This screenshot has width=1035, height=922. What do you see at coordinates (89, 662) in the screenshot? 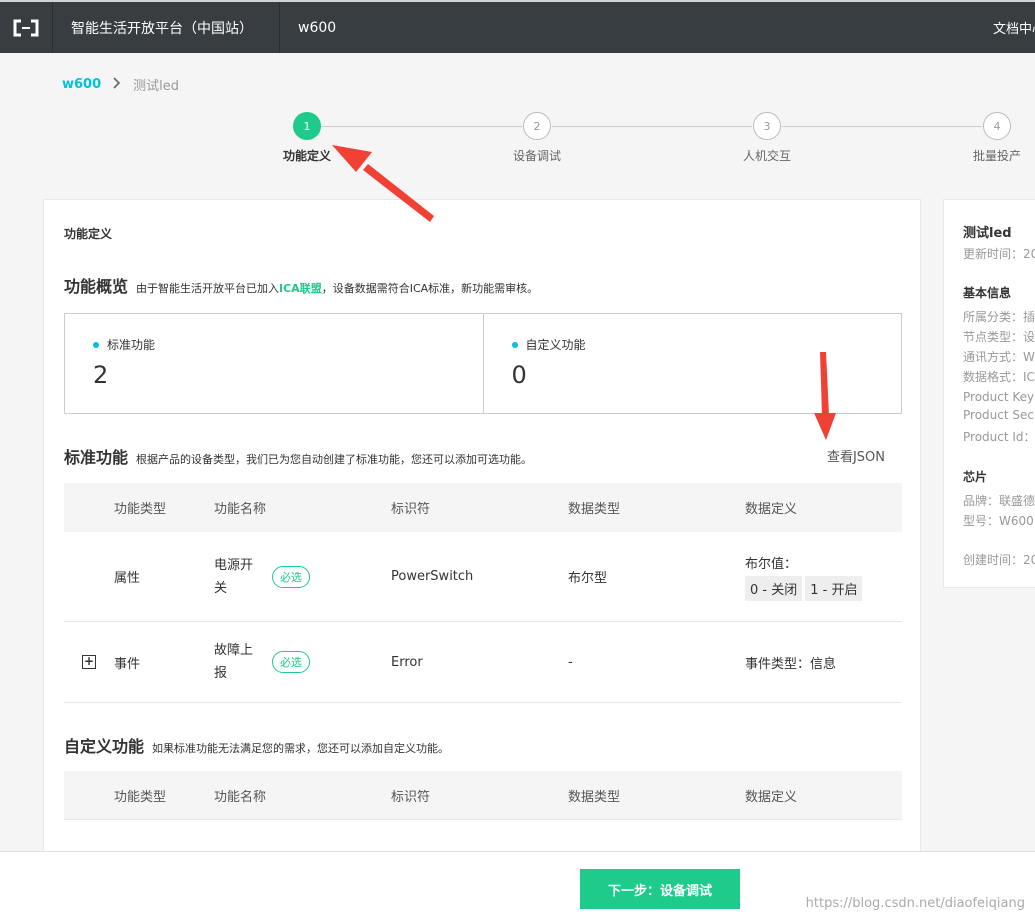
I see `expand-plus-icon: +` at bounding box center [89, 662].